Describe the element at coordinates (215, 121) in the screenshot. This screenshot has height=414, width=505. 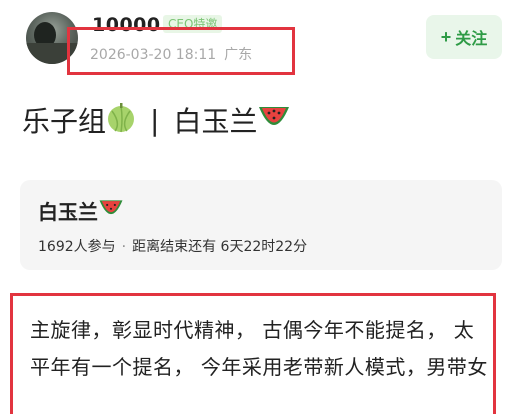
I see `post-title-right: 白玉兰` at that location.